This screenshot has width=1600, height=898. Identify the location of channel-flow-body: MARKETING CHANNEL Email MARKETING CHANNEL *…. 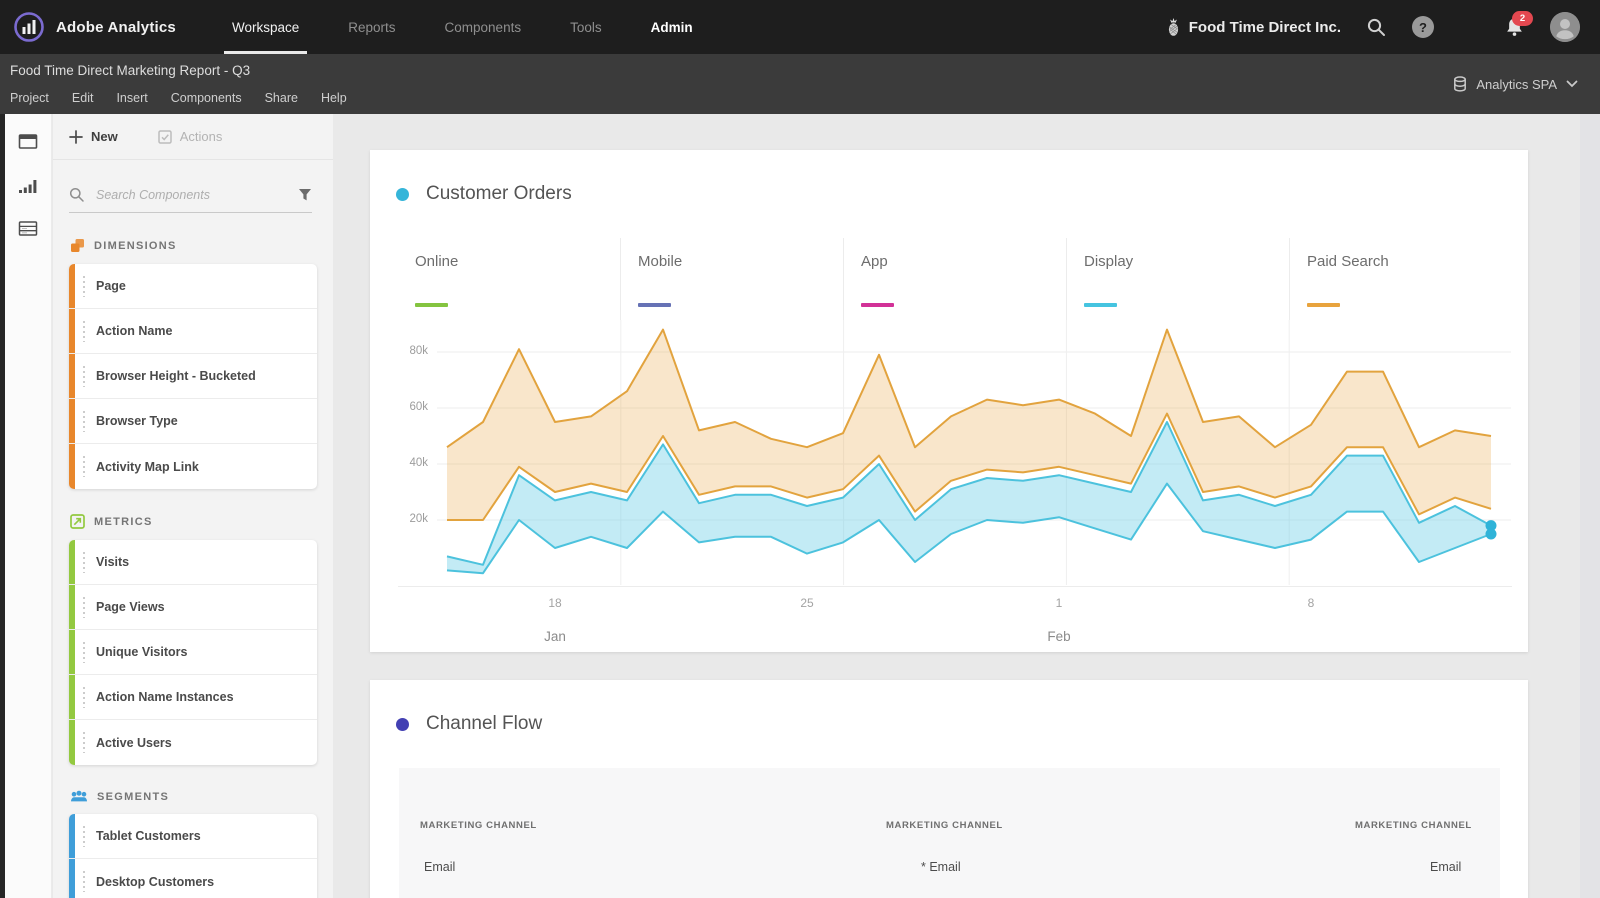
(949, 833).